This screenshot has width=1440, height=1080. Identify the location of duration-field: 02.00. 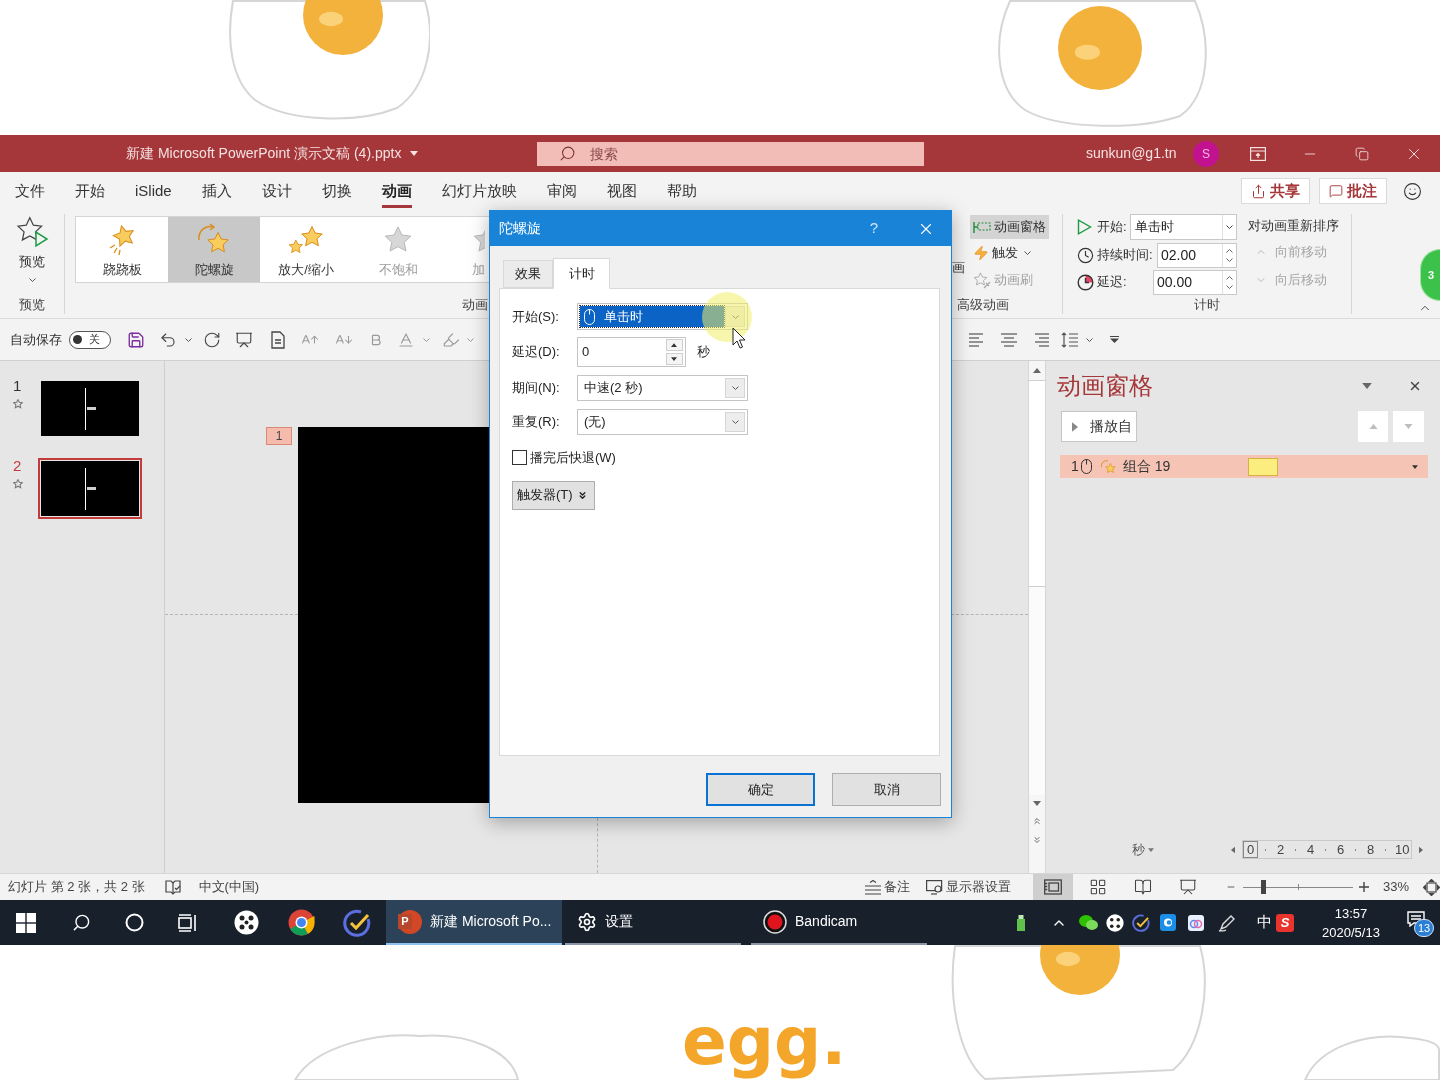
(1197, 255).